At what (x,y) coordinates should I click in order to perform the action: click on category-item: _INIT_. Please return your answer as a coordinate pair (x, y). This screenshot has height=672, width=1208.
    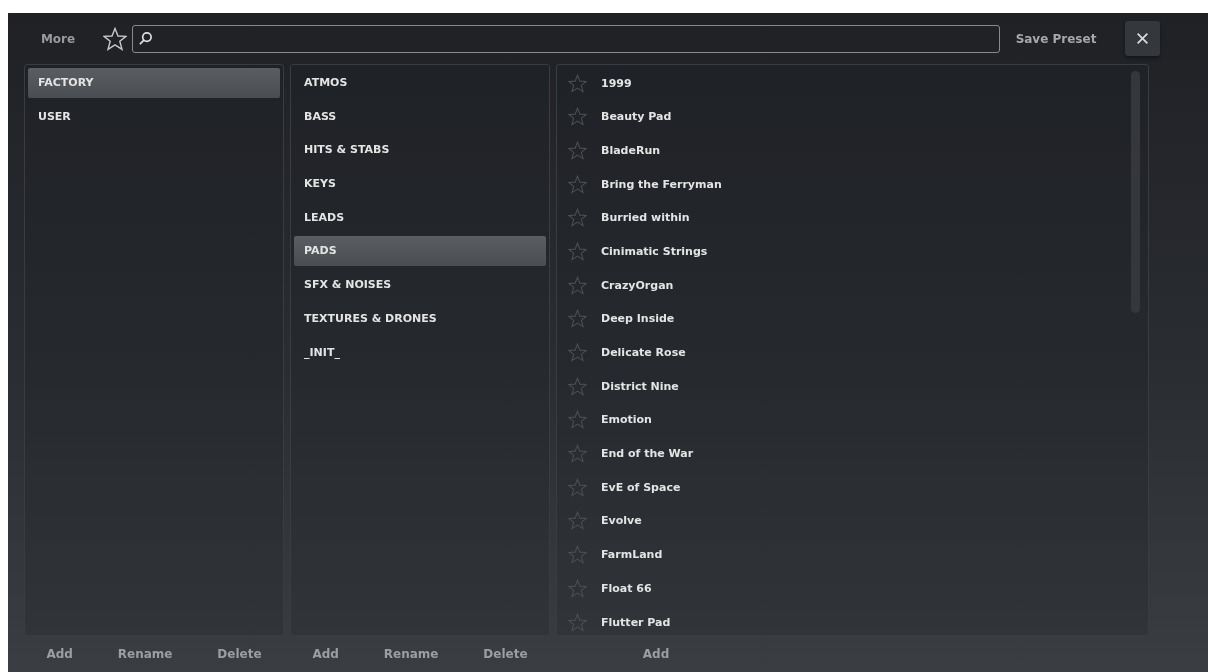
    Looking at the image, I should click on (420, 352).